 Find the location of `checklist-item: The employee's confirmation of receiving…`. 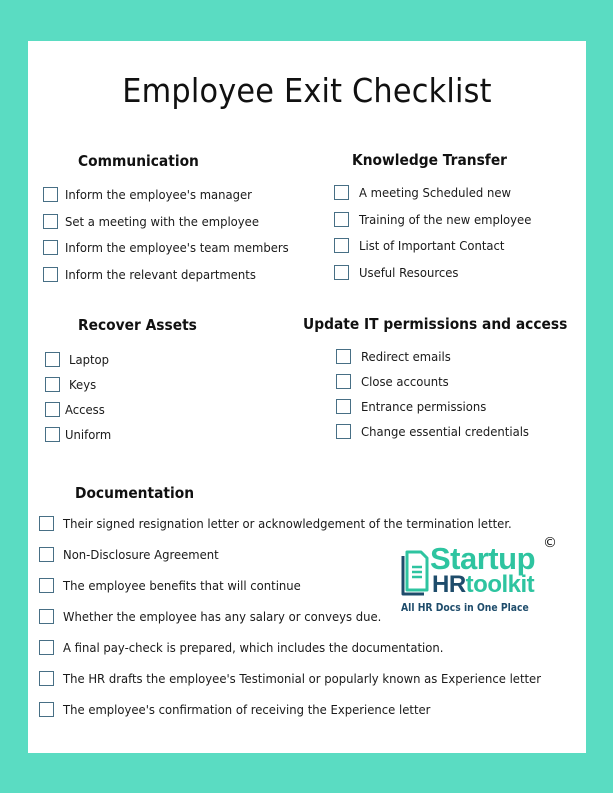

checklist-item: The employee's confirmation of receiving… is located at coordinates (308, 709).